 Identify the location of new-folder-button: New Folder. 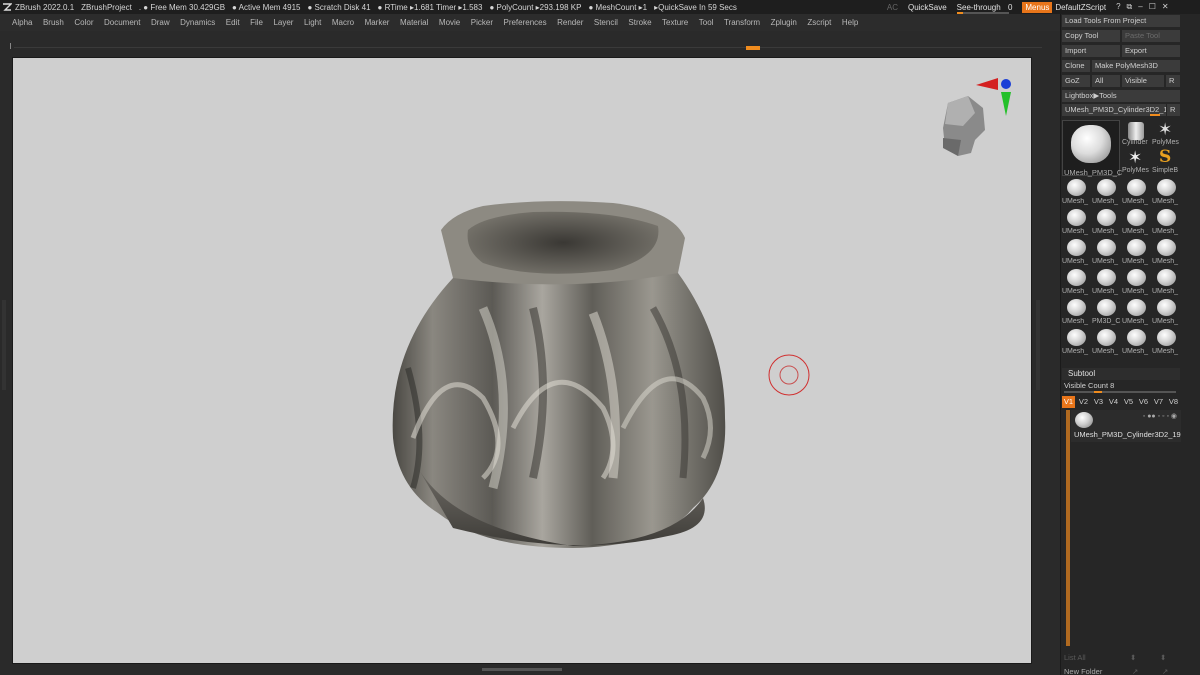
(1083, 671).